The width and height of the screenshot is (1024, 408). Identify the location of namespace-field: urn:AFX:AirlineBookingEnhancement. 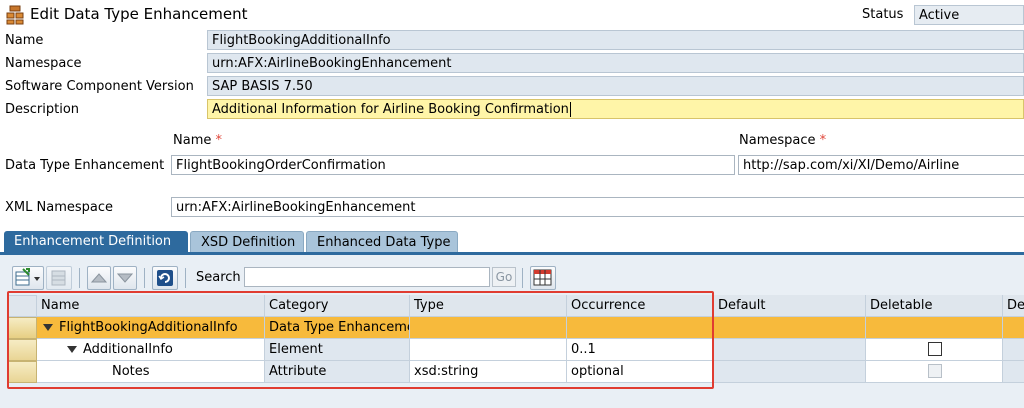
(615, 63).